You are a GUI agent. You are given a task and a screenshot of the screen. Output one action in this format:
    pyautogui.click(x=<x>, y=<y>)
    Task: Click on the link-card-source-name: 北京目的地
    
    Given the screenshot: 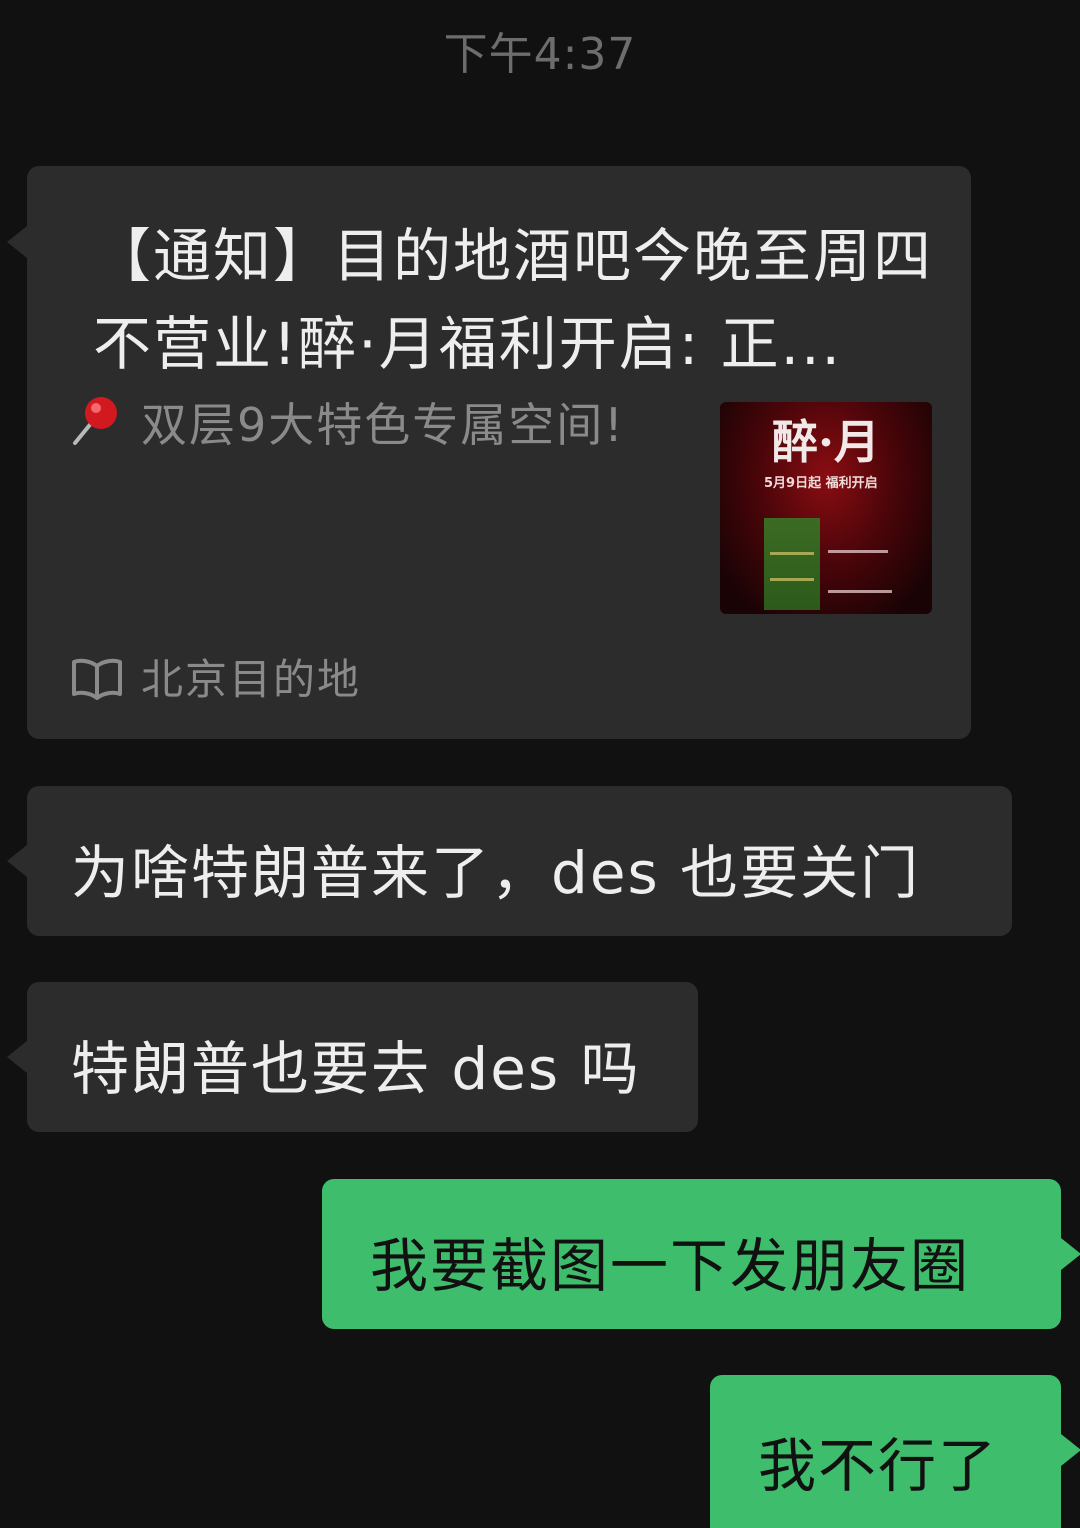 What is the action you would take?
    pyautogui.click(x=251, y=679)
    